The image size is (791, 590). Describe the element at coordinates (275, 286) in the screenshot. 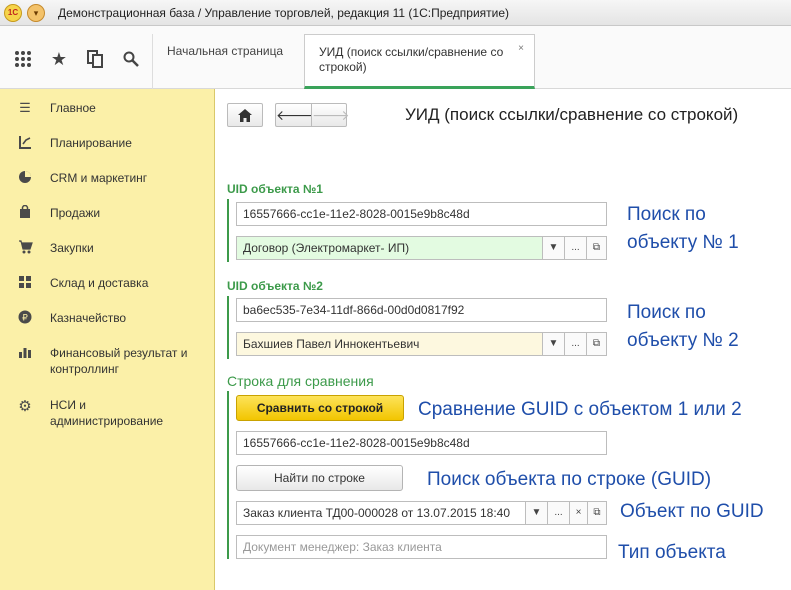

I see `uid2-label: UID объекта №2` at that location.